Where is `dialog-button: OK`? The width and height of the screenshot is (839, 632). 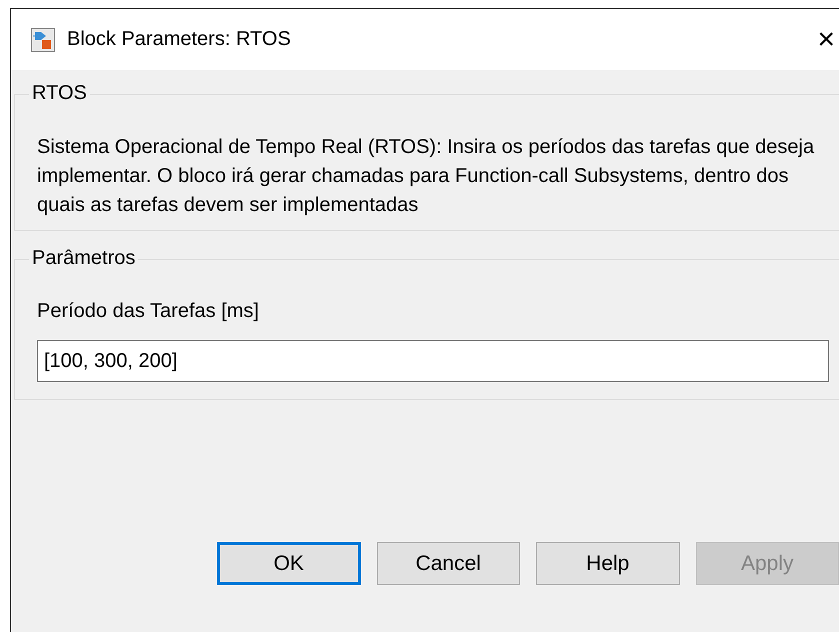
dialog-button: OK is located at coordinates (289, 563).